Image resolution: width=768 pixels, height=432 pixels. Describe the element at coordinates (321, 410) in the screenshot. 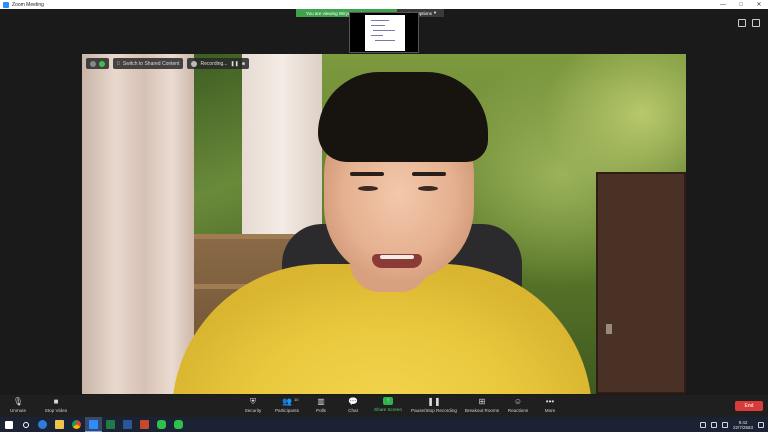

I see `polls-label: Polls` at that location.